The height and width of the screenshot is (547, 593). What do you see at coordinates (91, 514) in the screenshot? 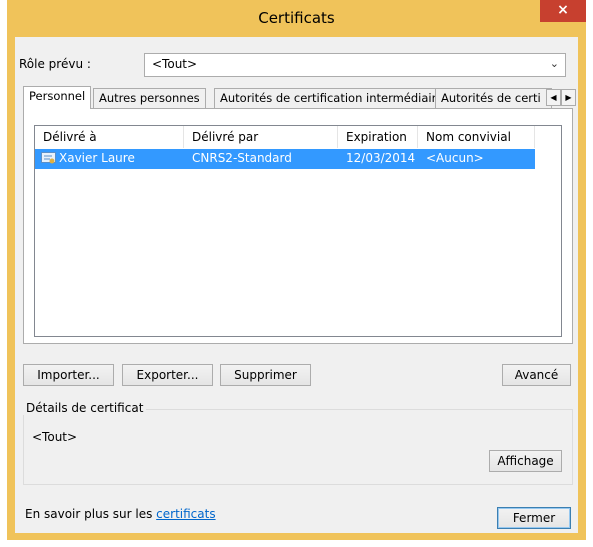
I see `footer-prefix: En savoir plus sur les` at bounding box center [91, 514].